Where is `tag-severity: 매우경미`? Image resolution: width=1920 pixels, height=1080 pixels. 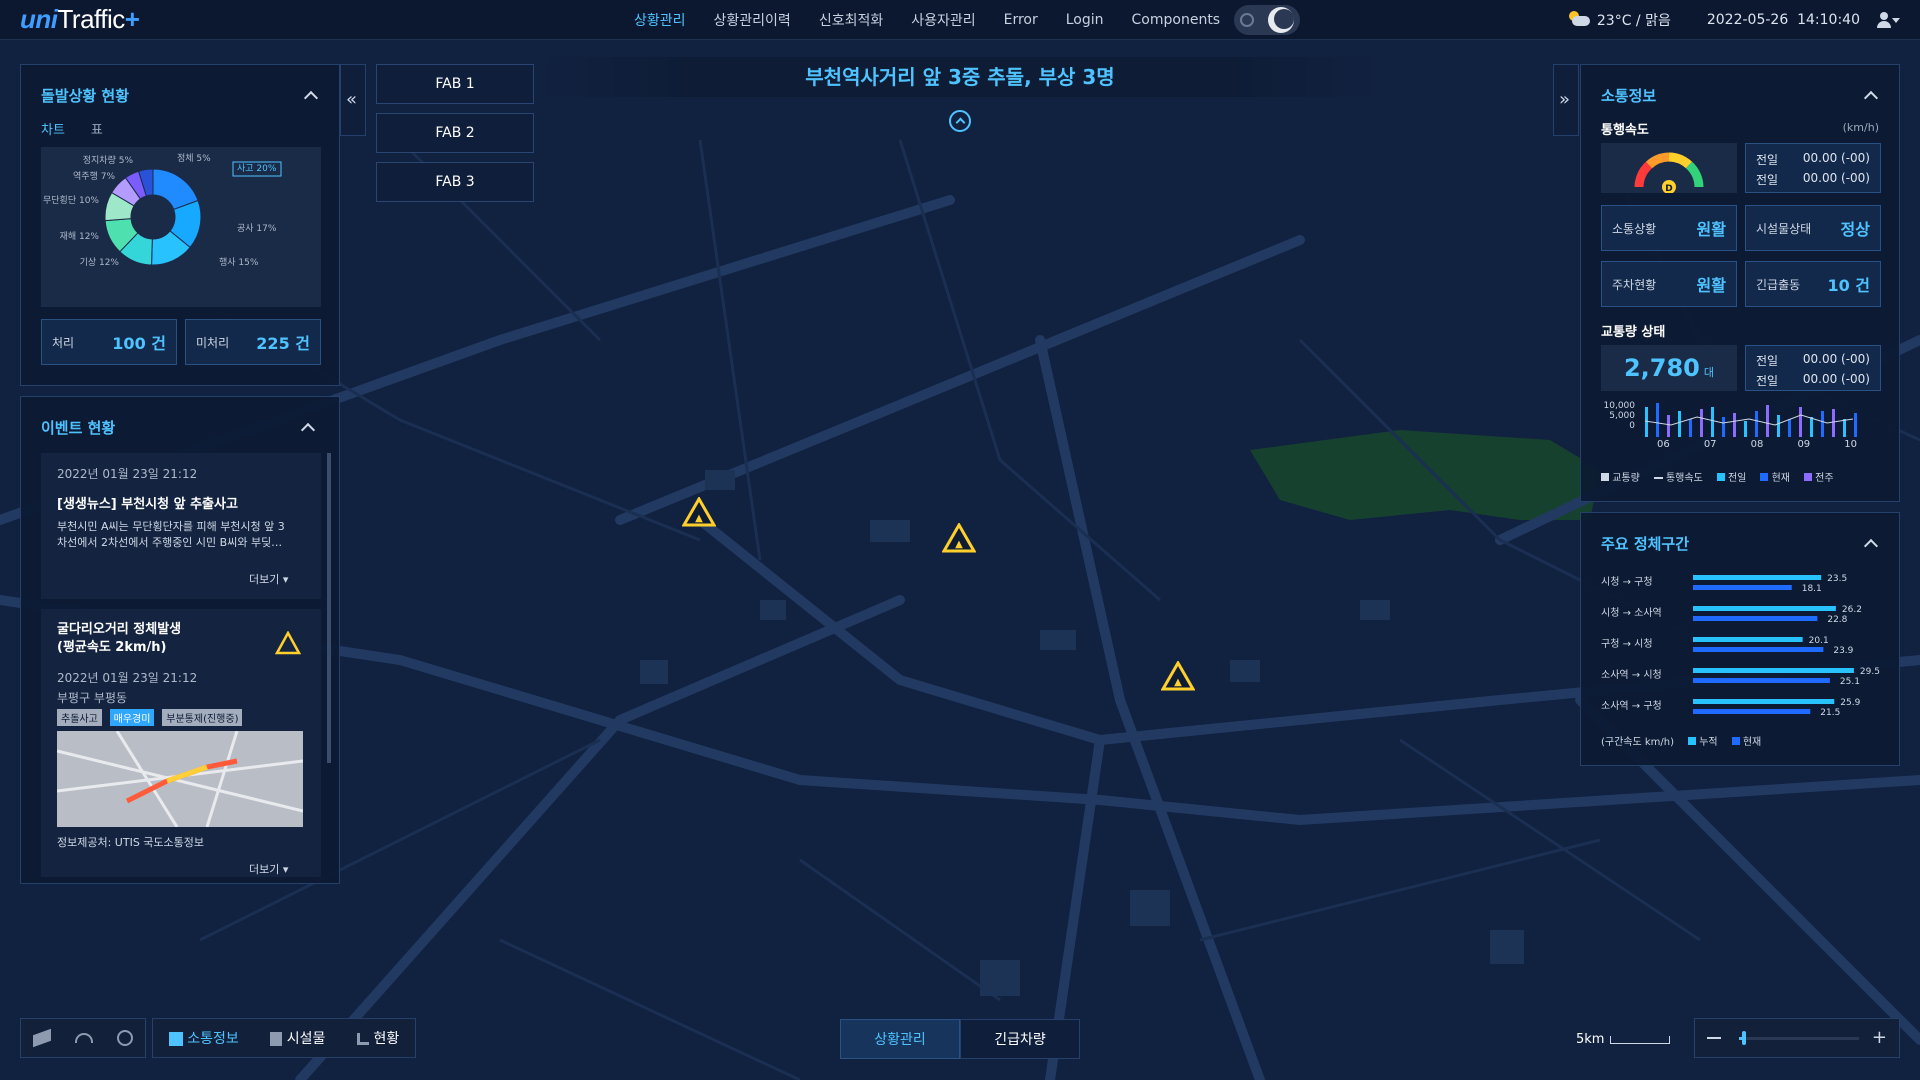
tag-severity: 매우경미 is located at coordinates (132, 717).